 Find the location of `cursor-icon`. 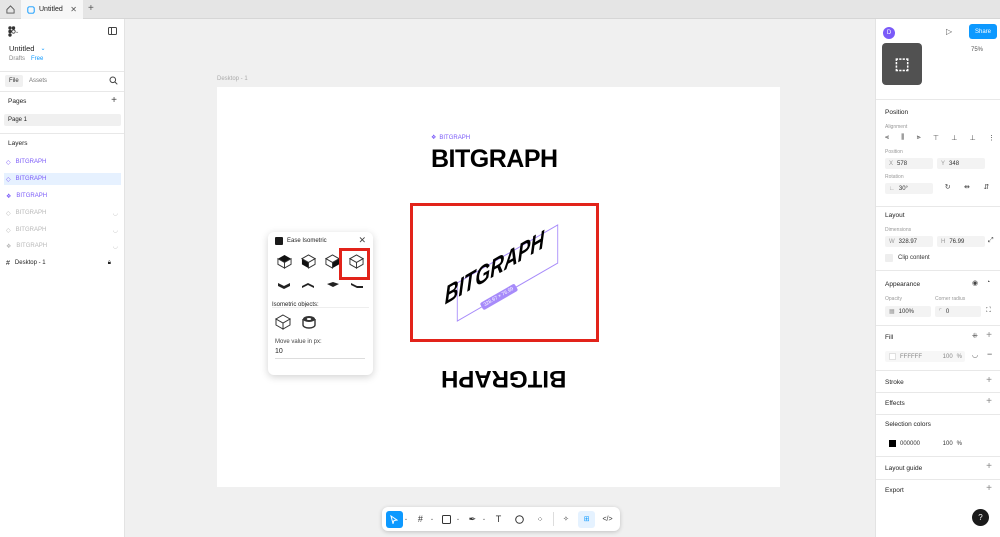

cursor-icon is located at coordinates (394, 519).